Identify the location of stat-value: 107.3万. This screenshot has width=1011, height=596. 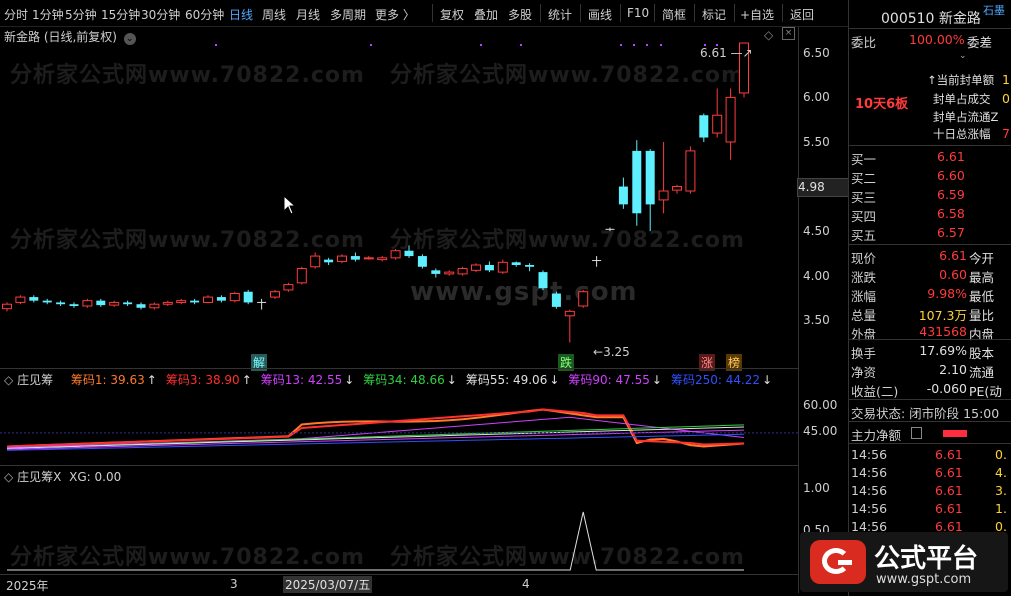
(942, 315).